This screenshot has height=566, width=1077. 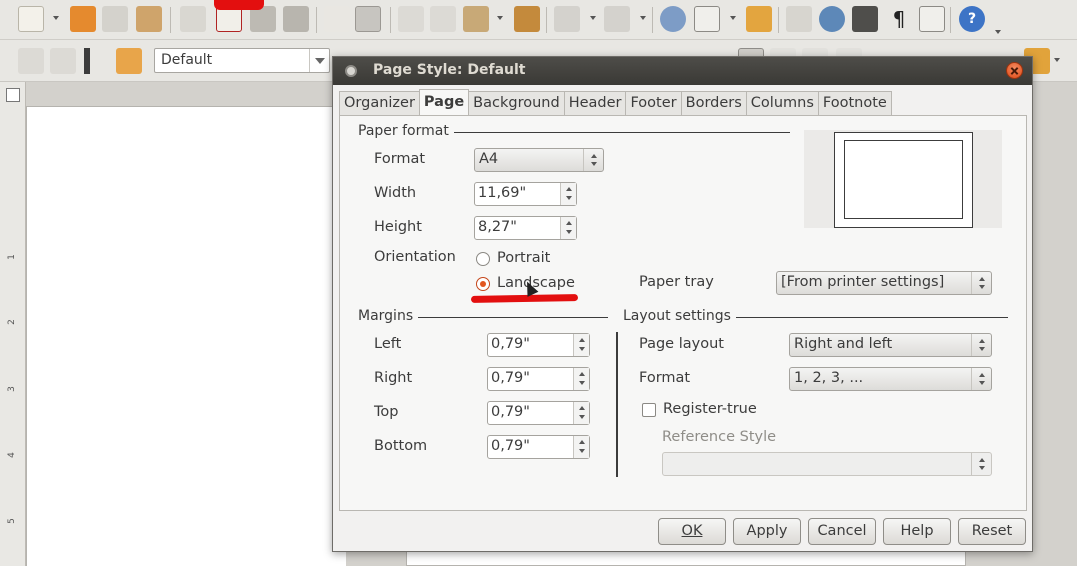 I want to click on height-label: Height, so click(x=398, y=227).